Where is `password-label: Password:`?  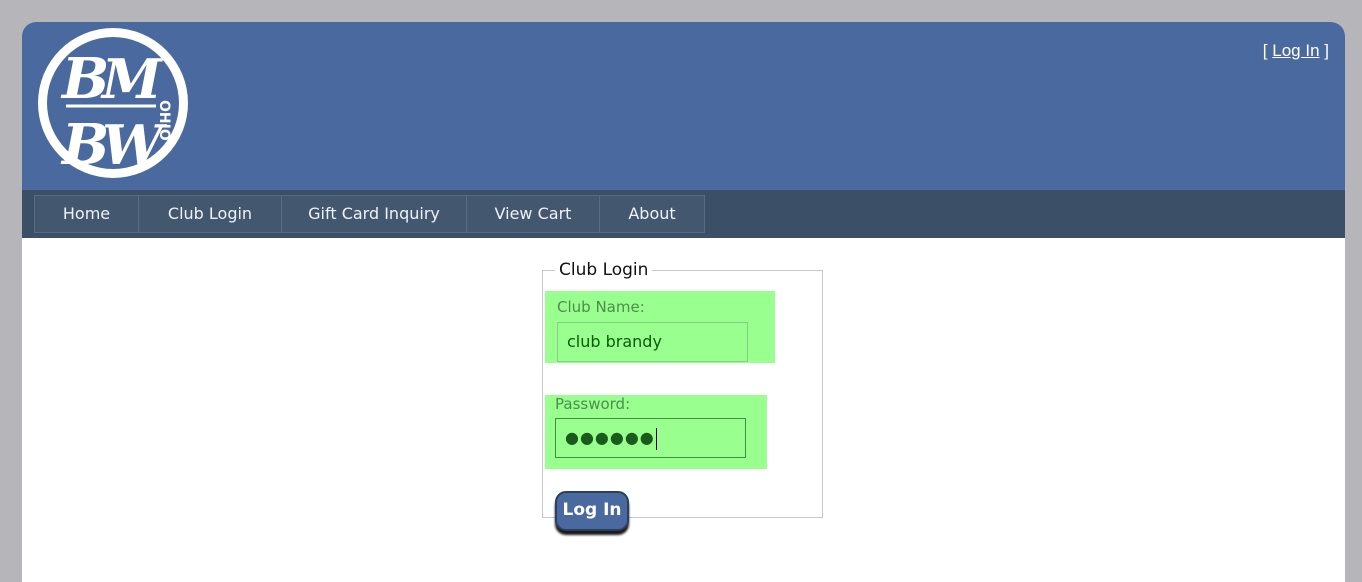 password-label: Password: is located at coordinates (593, 404).